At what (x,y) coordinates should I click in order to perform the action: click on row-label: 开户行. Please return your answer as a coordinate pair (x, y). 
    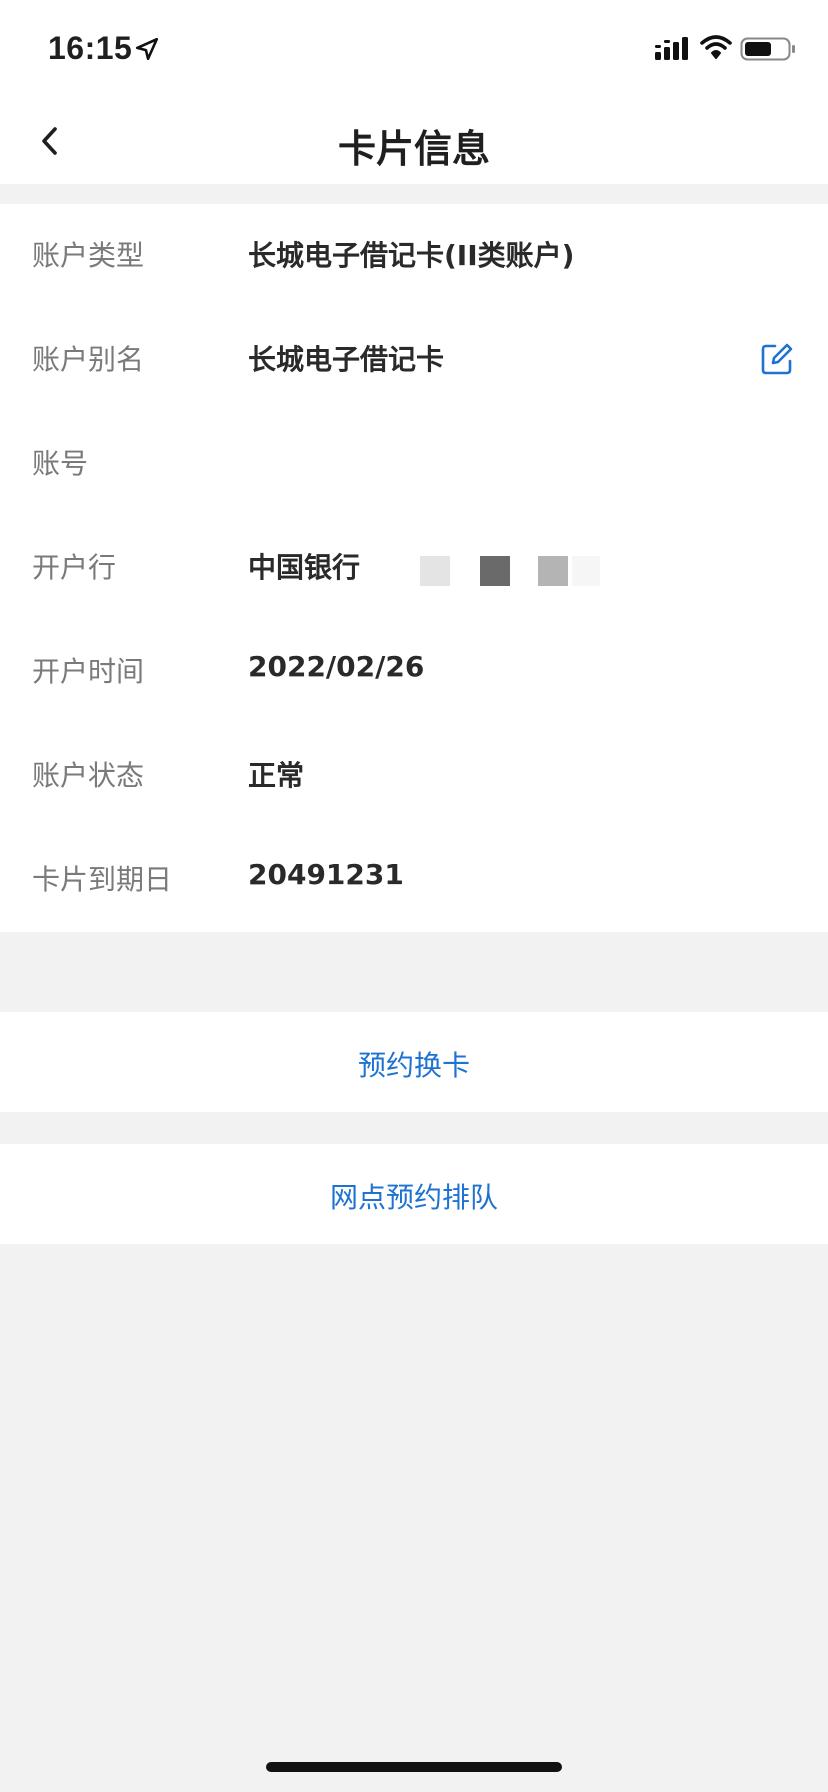
    Looking at the image, I should click on (74, 567).